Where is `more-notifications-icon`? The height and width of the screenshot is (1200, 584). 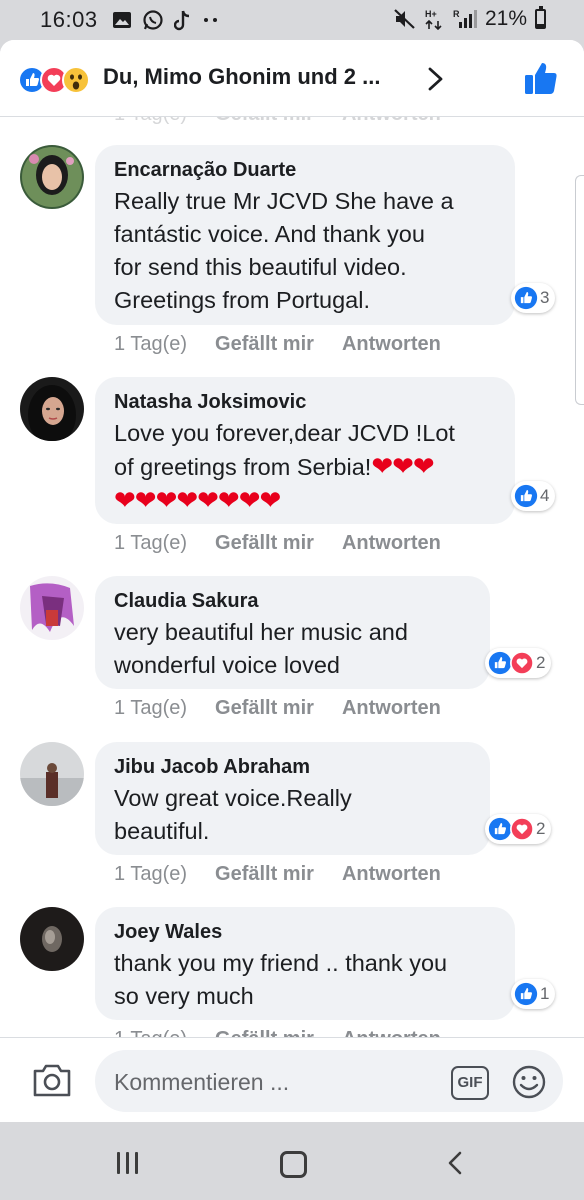 more-notifications-icon is located at coordinates (210, 20).